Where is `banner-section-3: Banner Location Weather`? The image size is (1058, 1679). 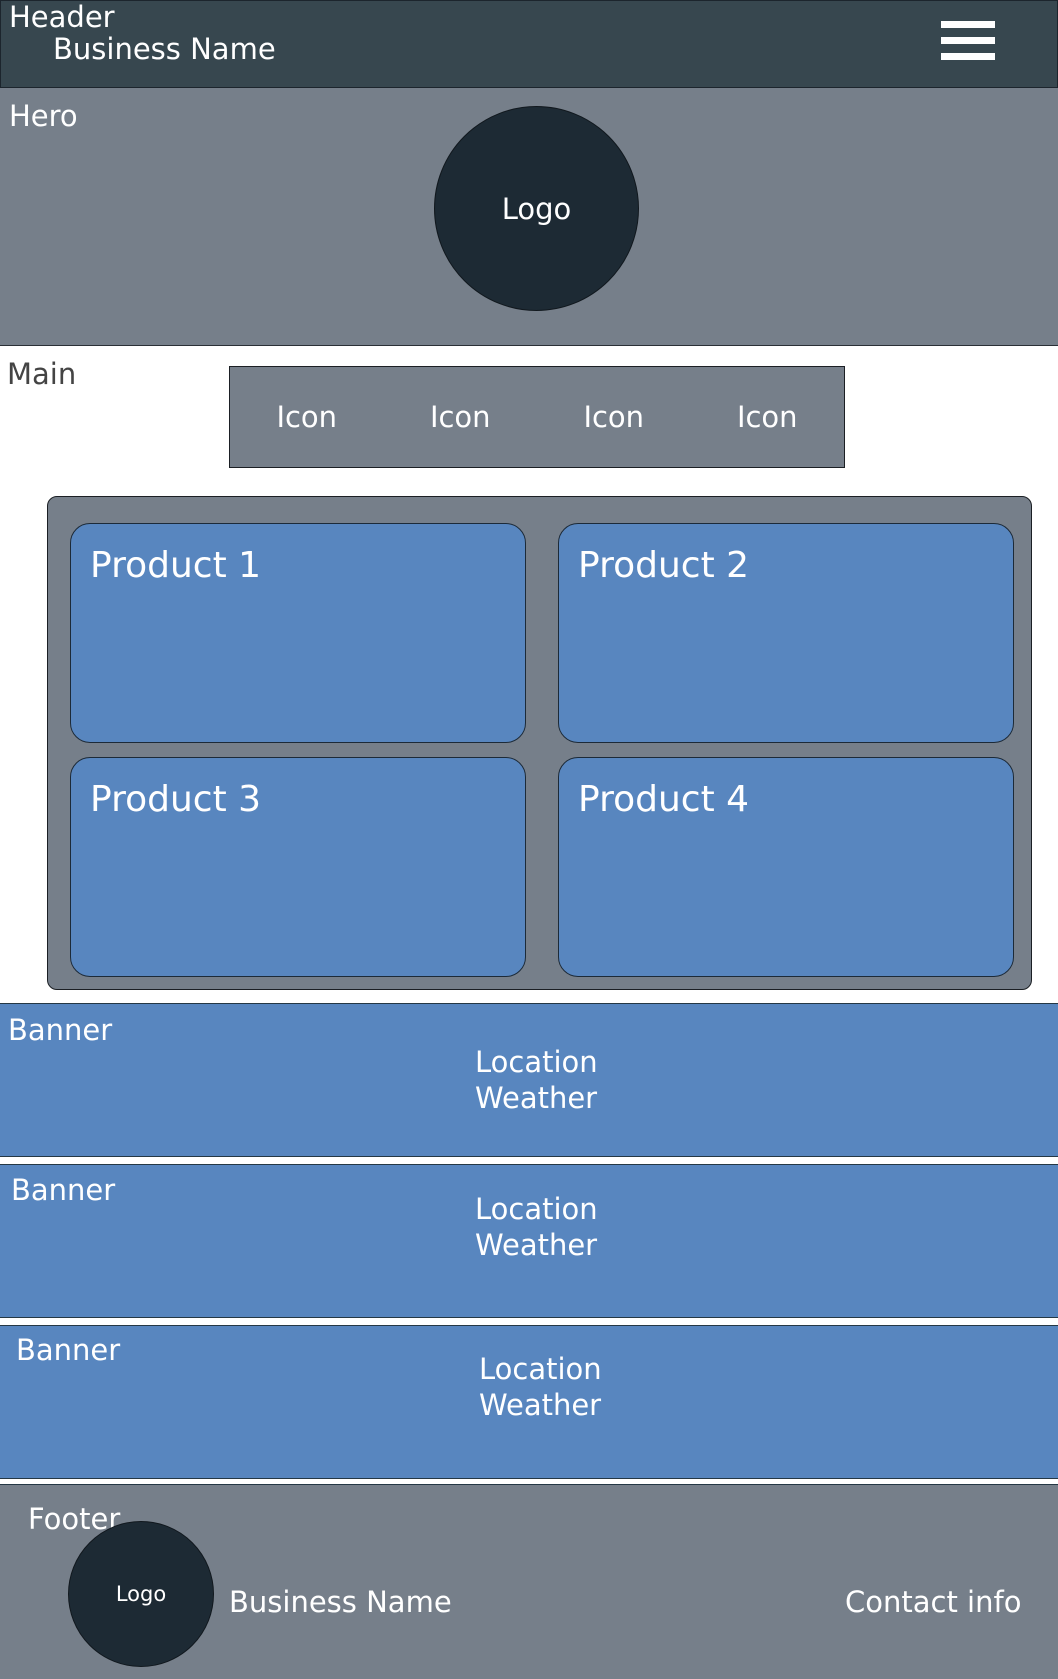 banner-section-3: Banner Location Weather is located at coordinates (529, 1402).